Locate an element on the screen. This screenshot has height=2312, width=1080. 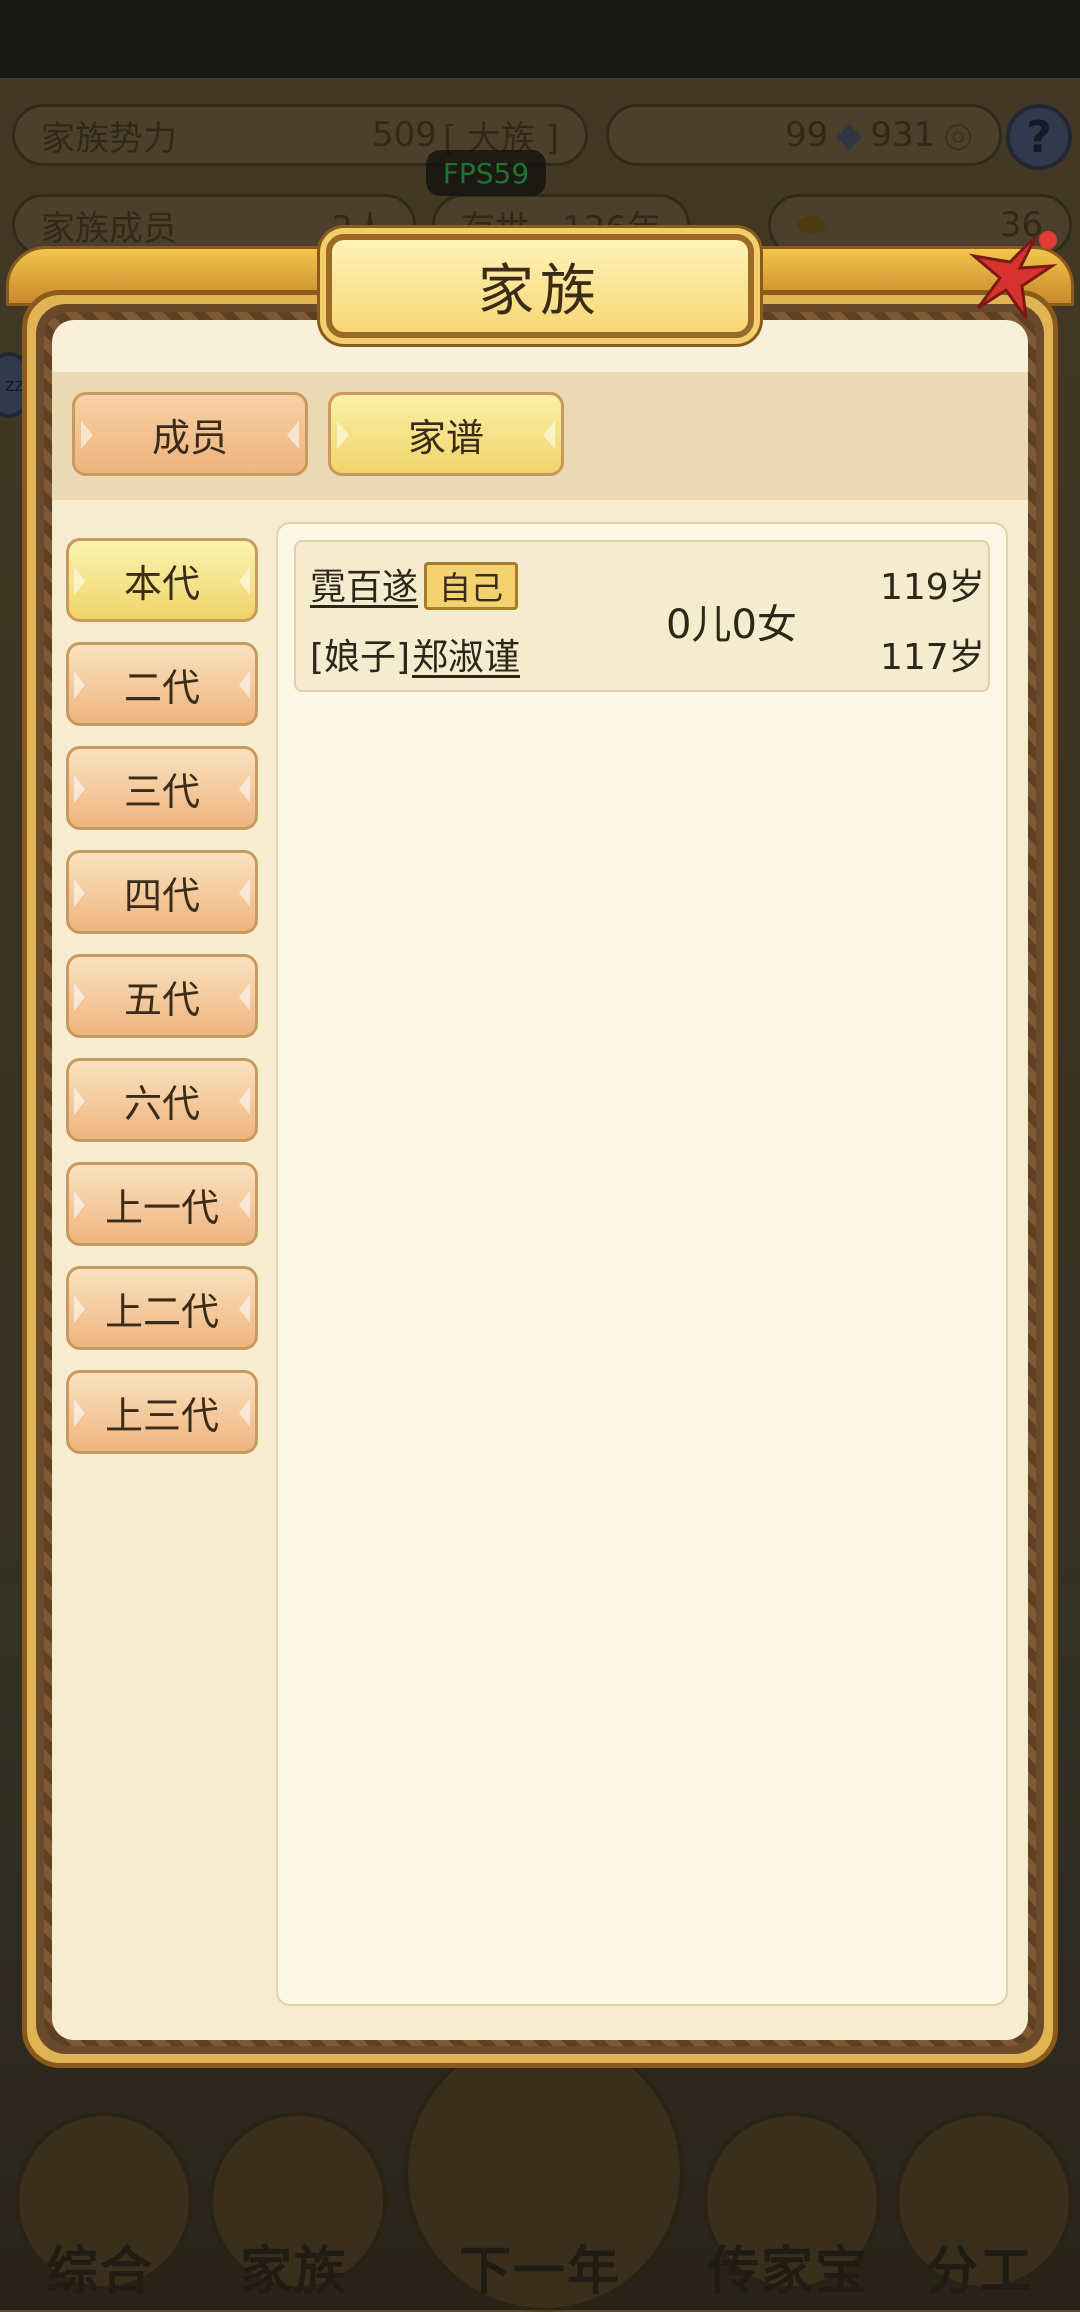
generation-button-6: 六代 is located at coordinates (162, 1100).